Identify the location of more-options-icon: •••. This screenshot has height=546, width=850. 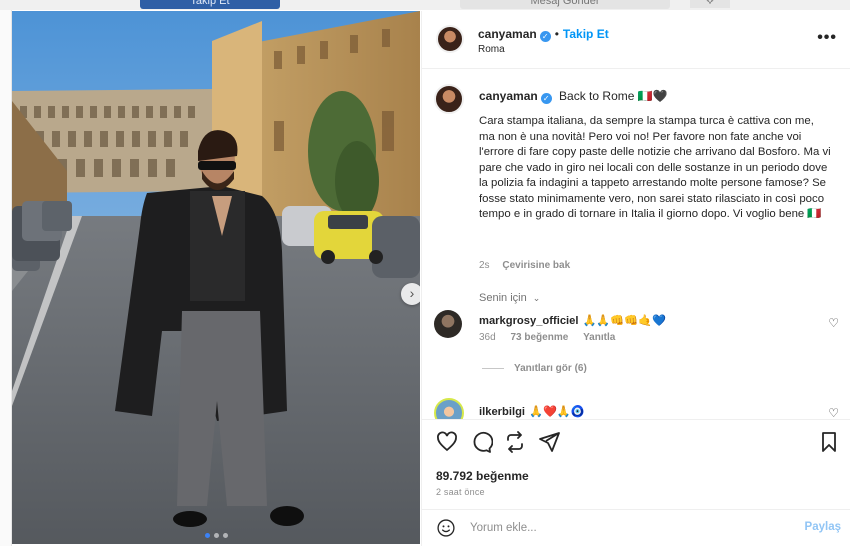
(827, 38).